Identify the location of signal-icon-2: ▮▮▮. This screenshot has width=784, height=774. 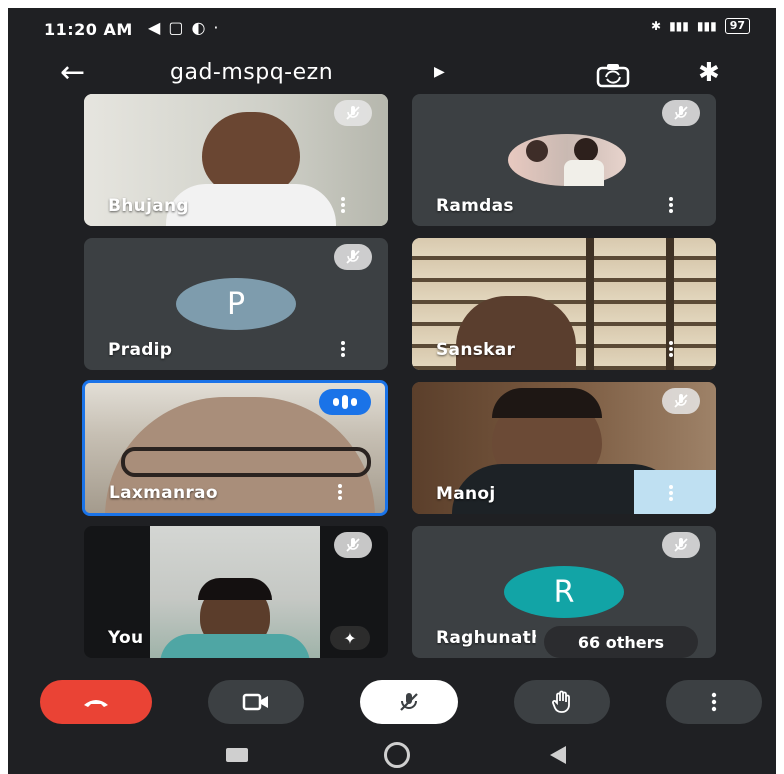
(706, 26).